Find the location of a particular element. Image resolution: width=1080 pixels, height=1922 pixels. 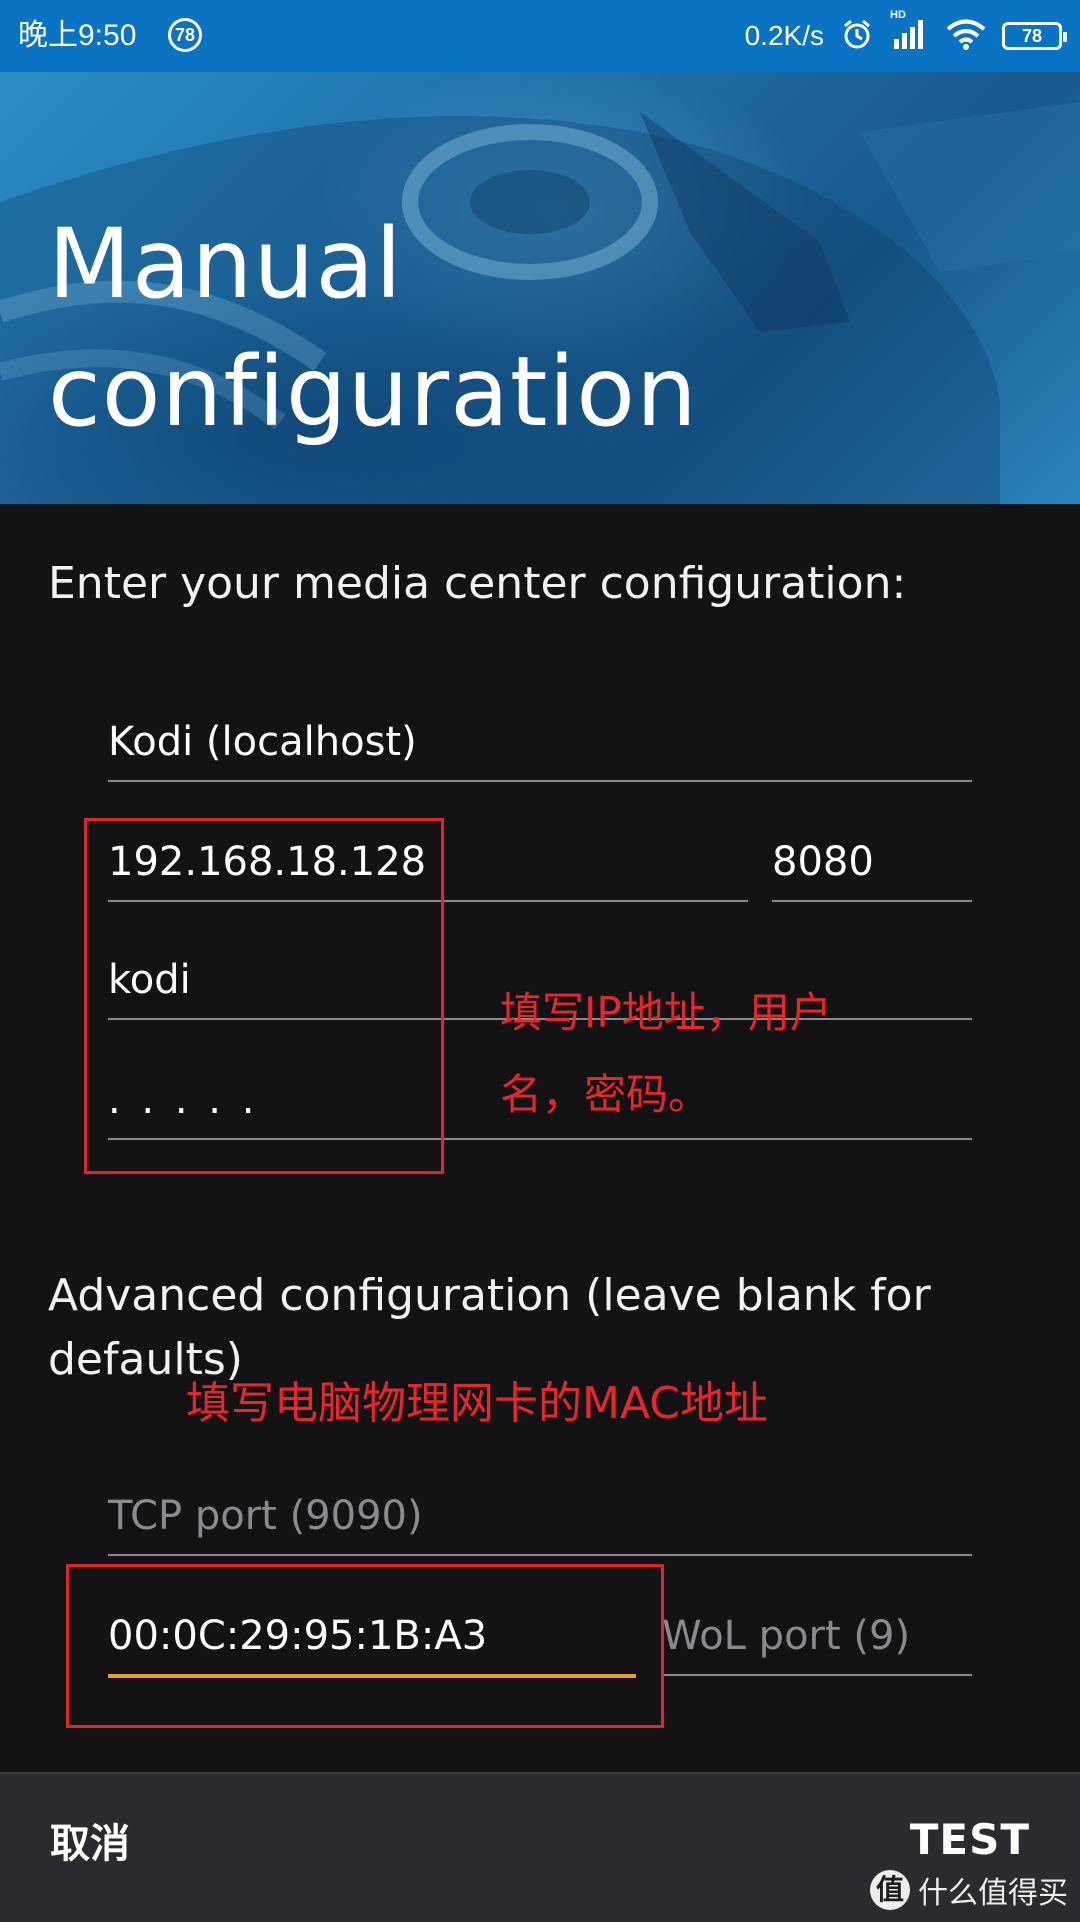

test-button: TEST is located at coordinates (970, 1840).